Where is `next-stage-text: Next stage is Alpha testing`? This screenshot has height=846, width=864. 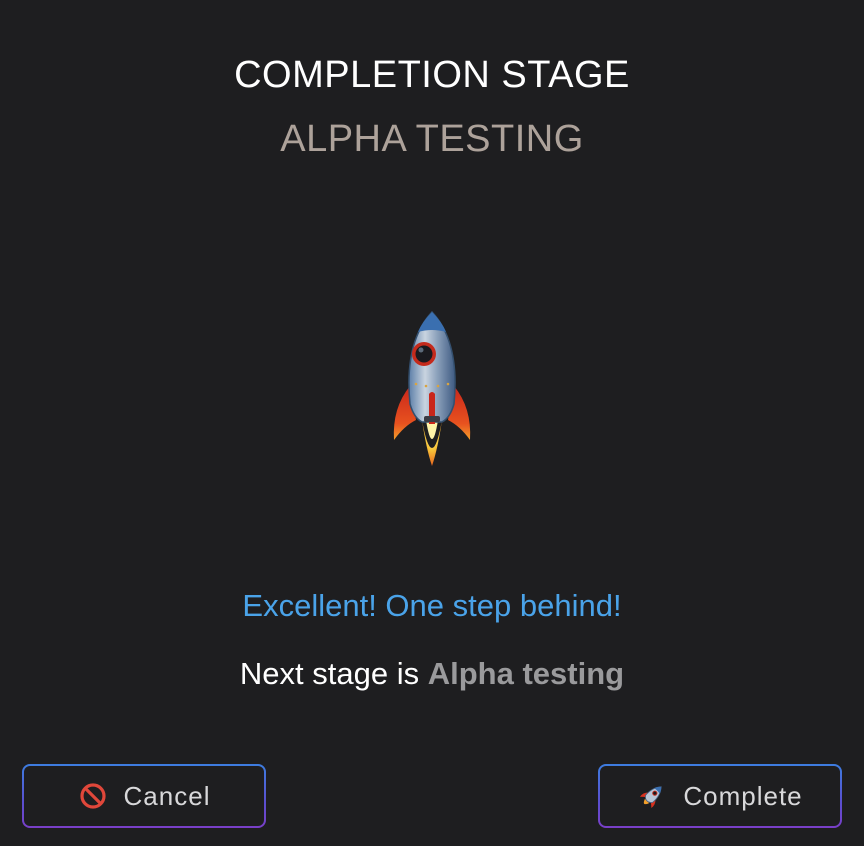 next-stage-text: Next stage is Alpha testing is located at coordinates (432, 674).